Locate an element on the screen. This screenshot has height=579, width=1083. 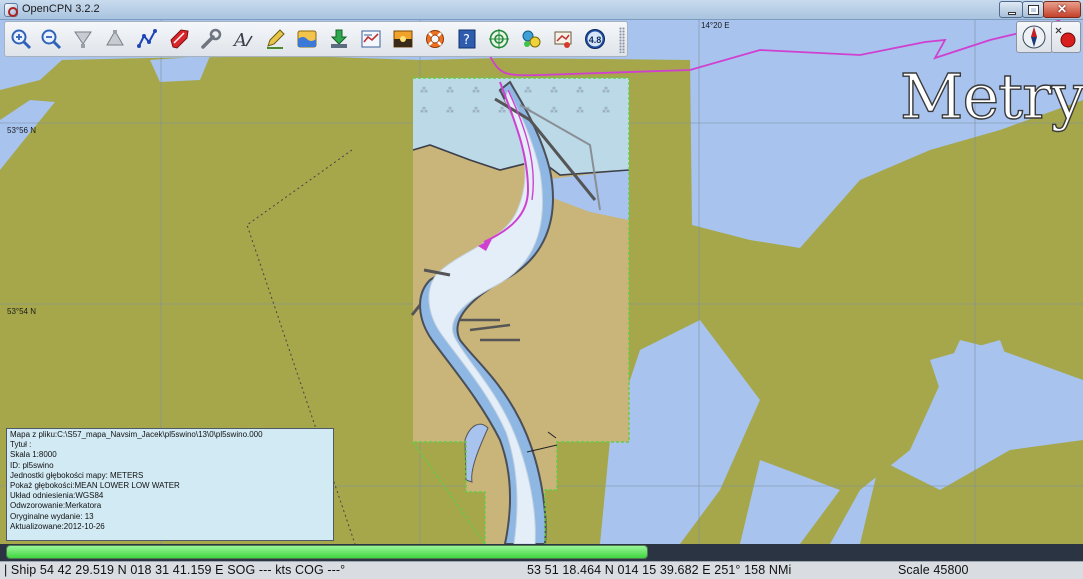
lifebuoy-icon is located at coordinates (435, 39).